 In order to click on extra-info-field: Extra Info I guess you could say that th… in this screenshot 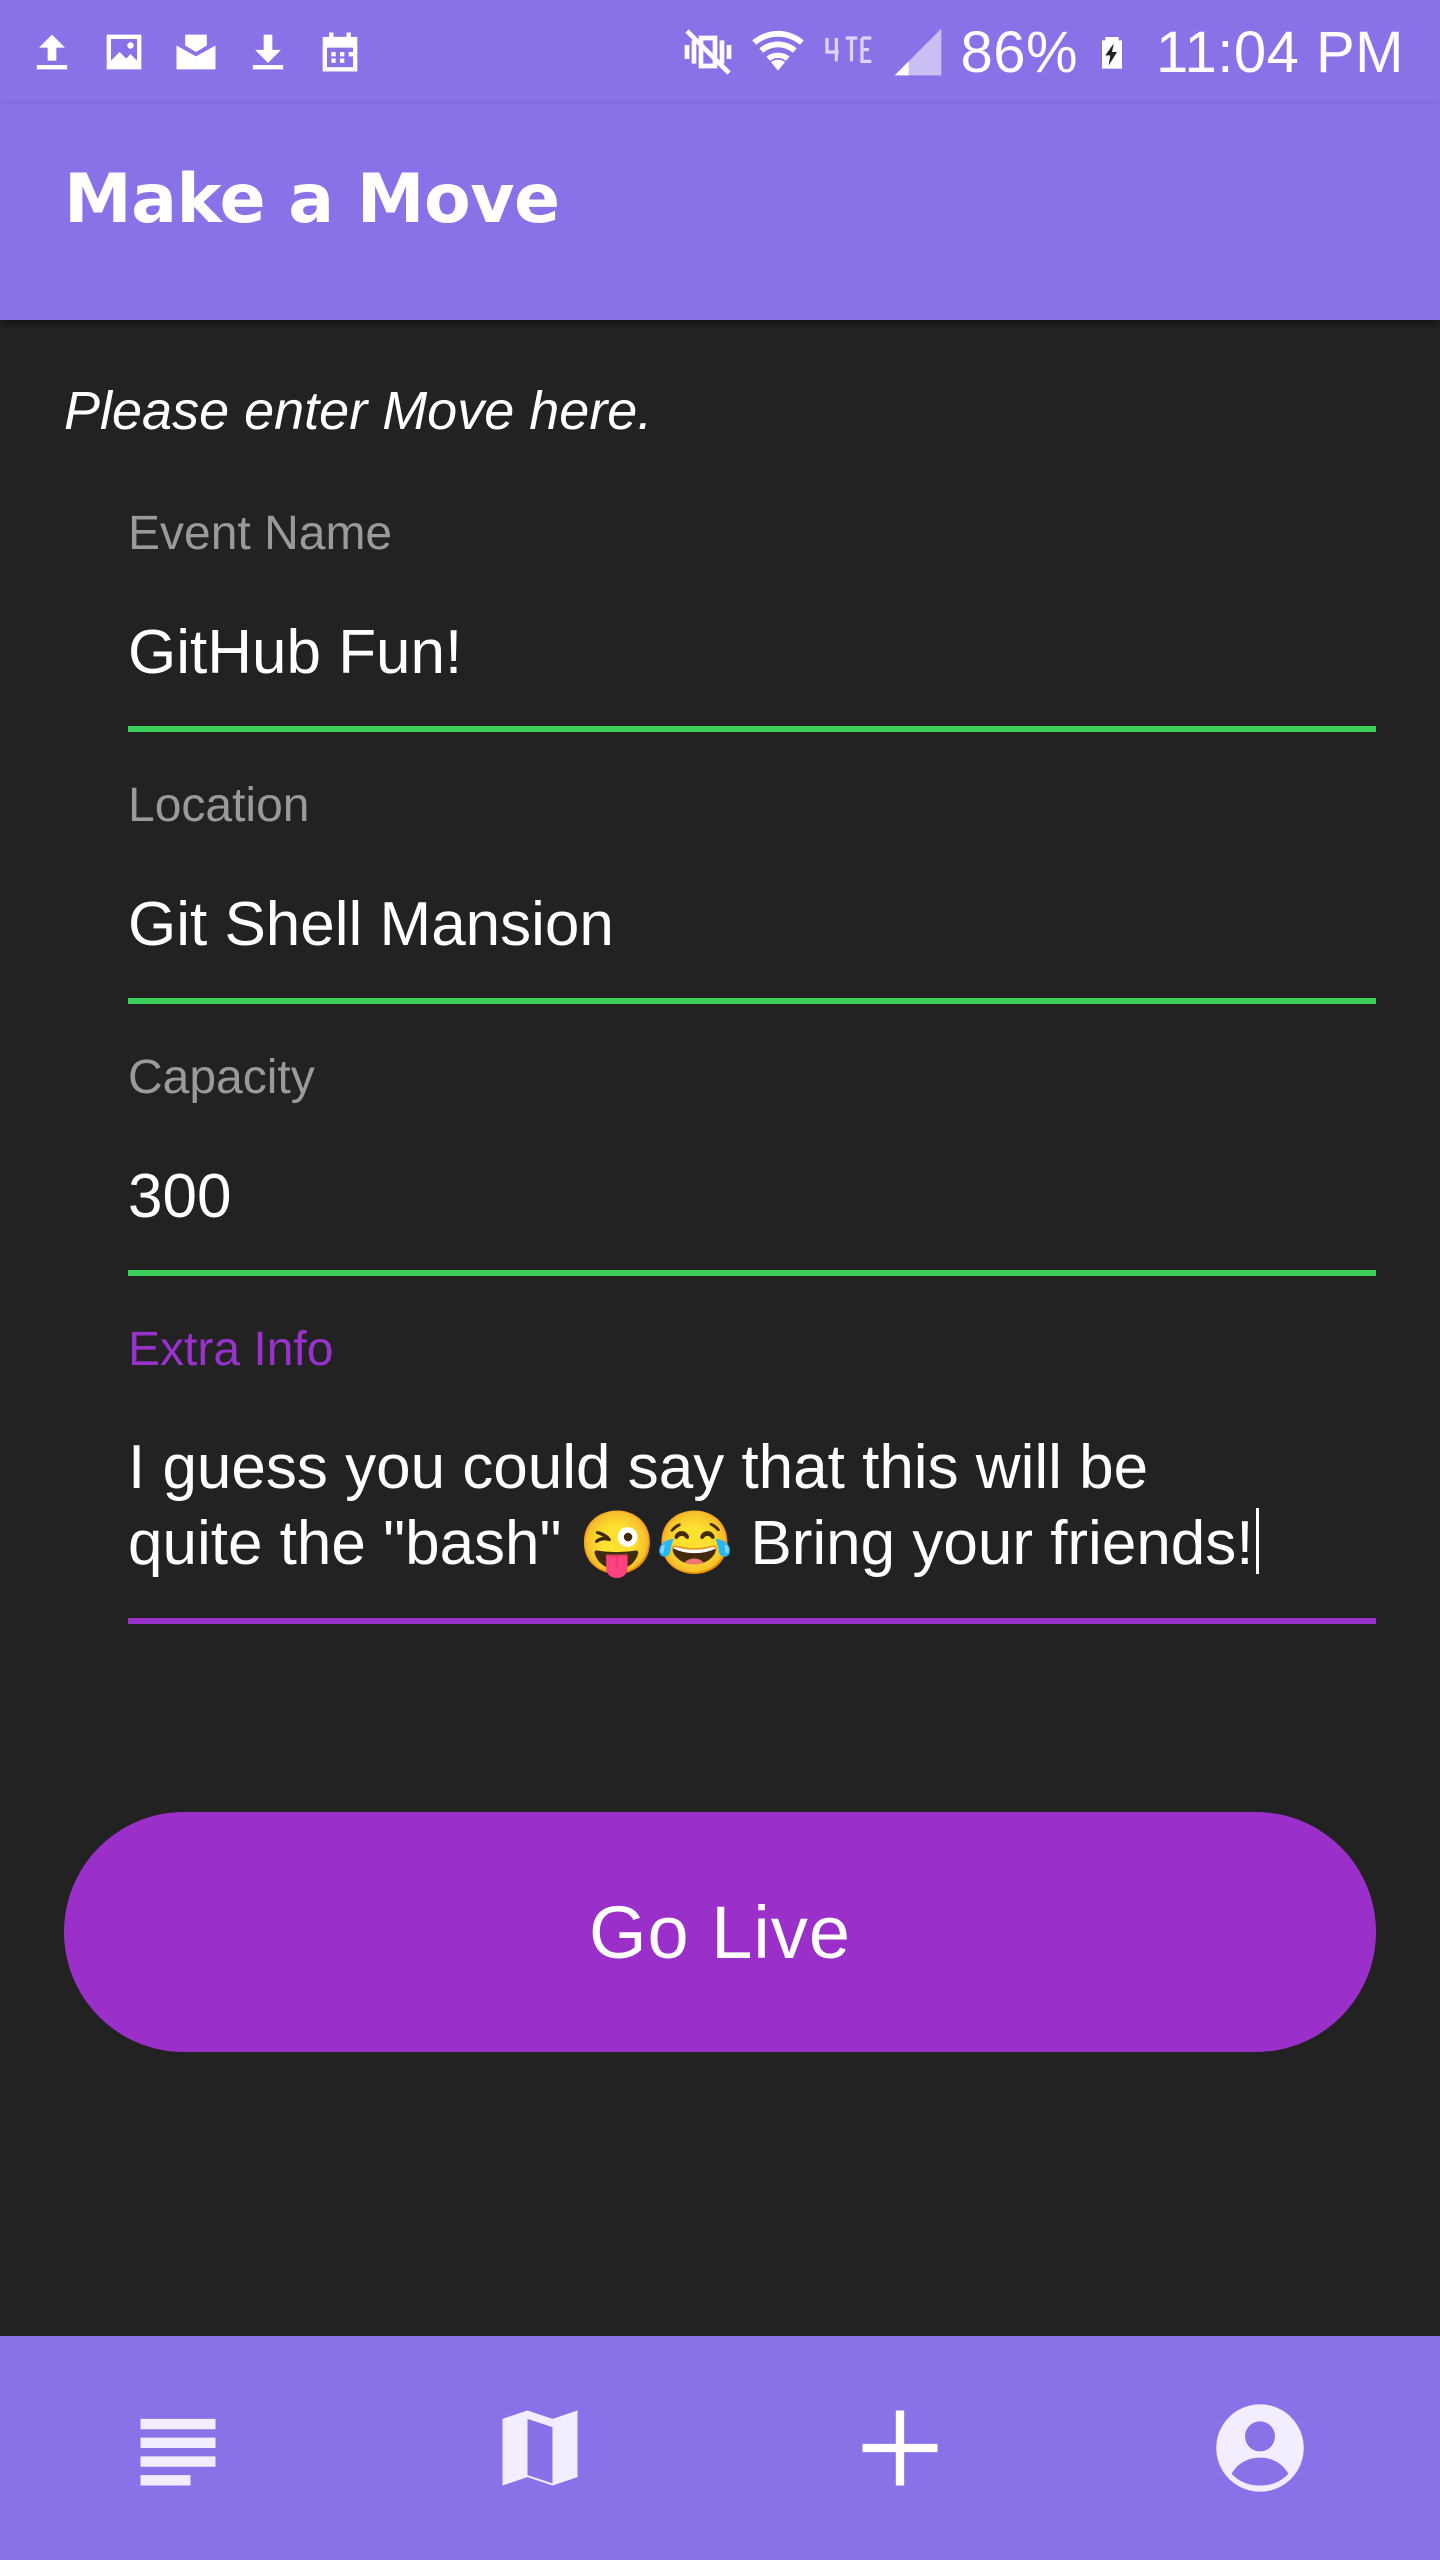, I will do `click(752, 1472)`.